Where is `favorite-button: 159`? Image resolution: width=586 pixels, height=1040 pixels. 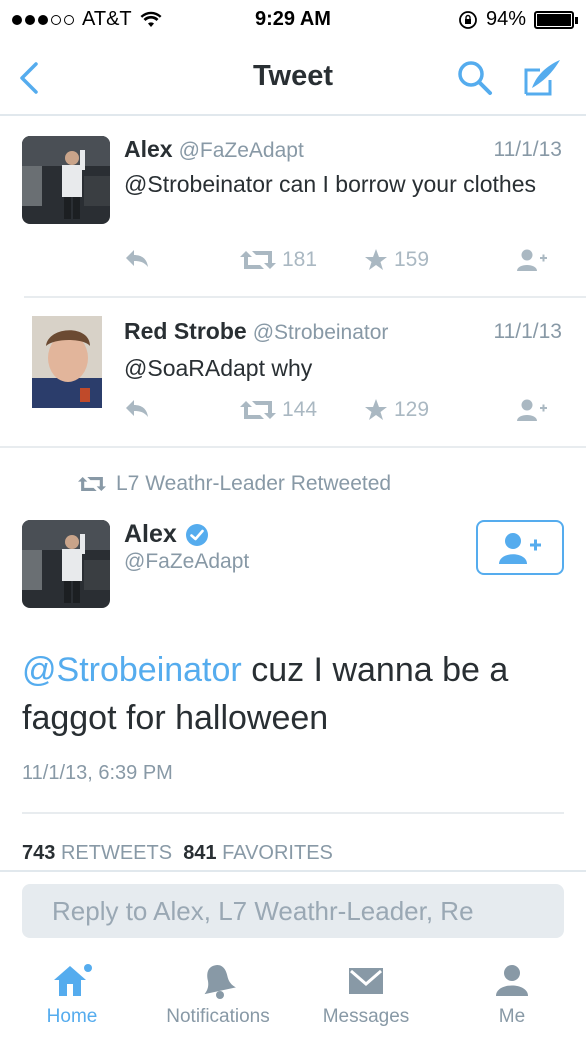
favorite-button: 159 is located at coordinates (396, 260).